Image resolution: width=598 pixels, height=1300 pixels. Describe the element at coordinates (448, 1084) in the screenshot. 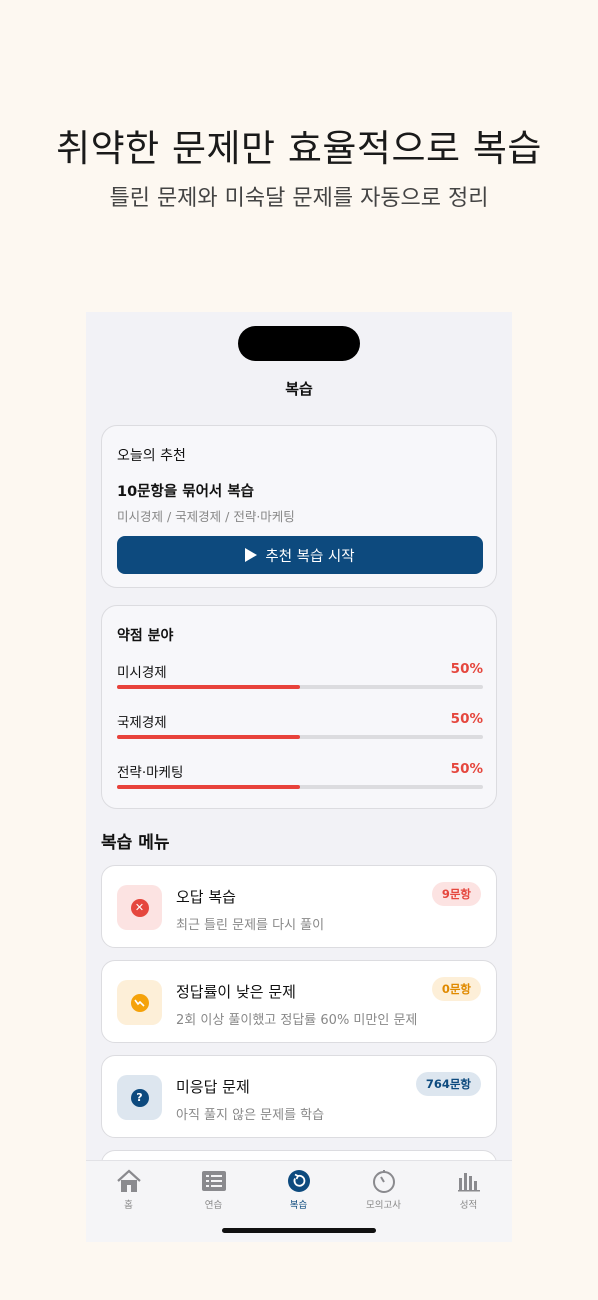

I see `count-badge: 764문항` at that location.